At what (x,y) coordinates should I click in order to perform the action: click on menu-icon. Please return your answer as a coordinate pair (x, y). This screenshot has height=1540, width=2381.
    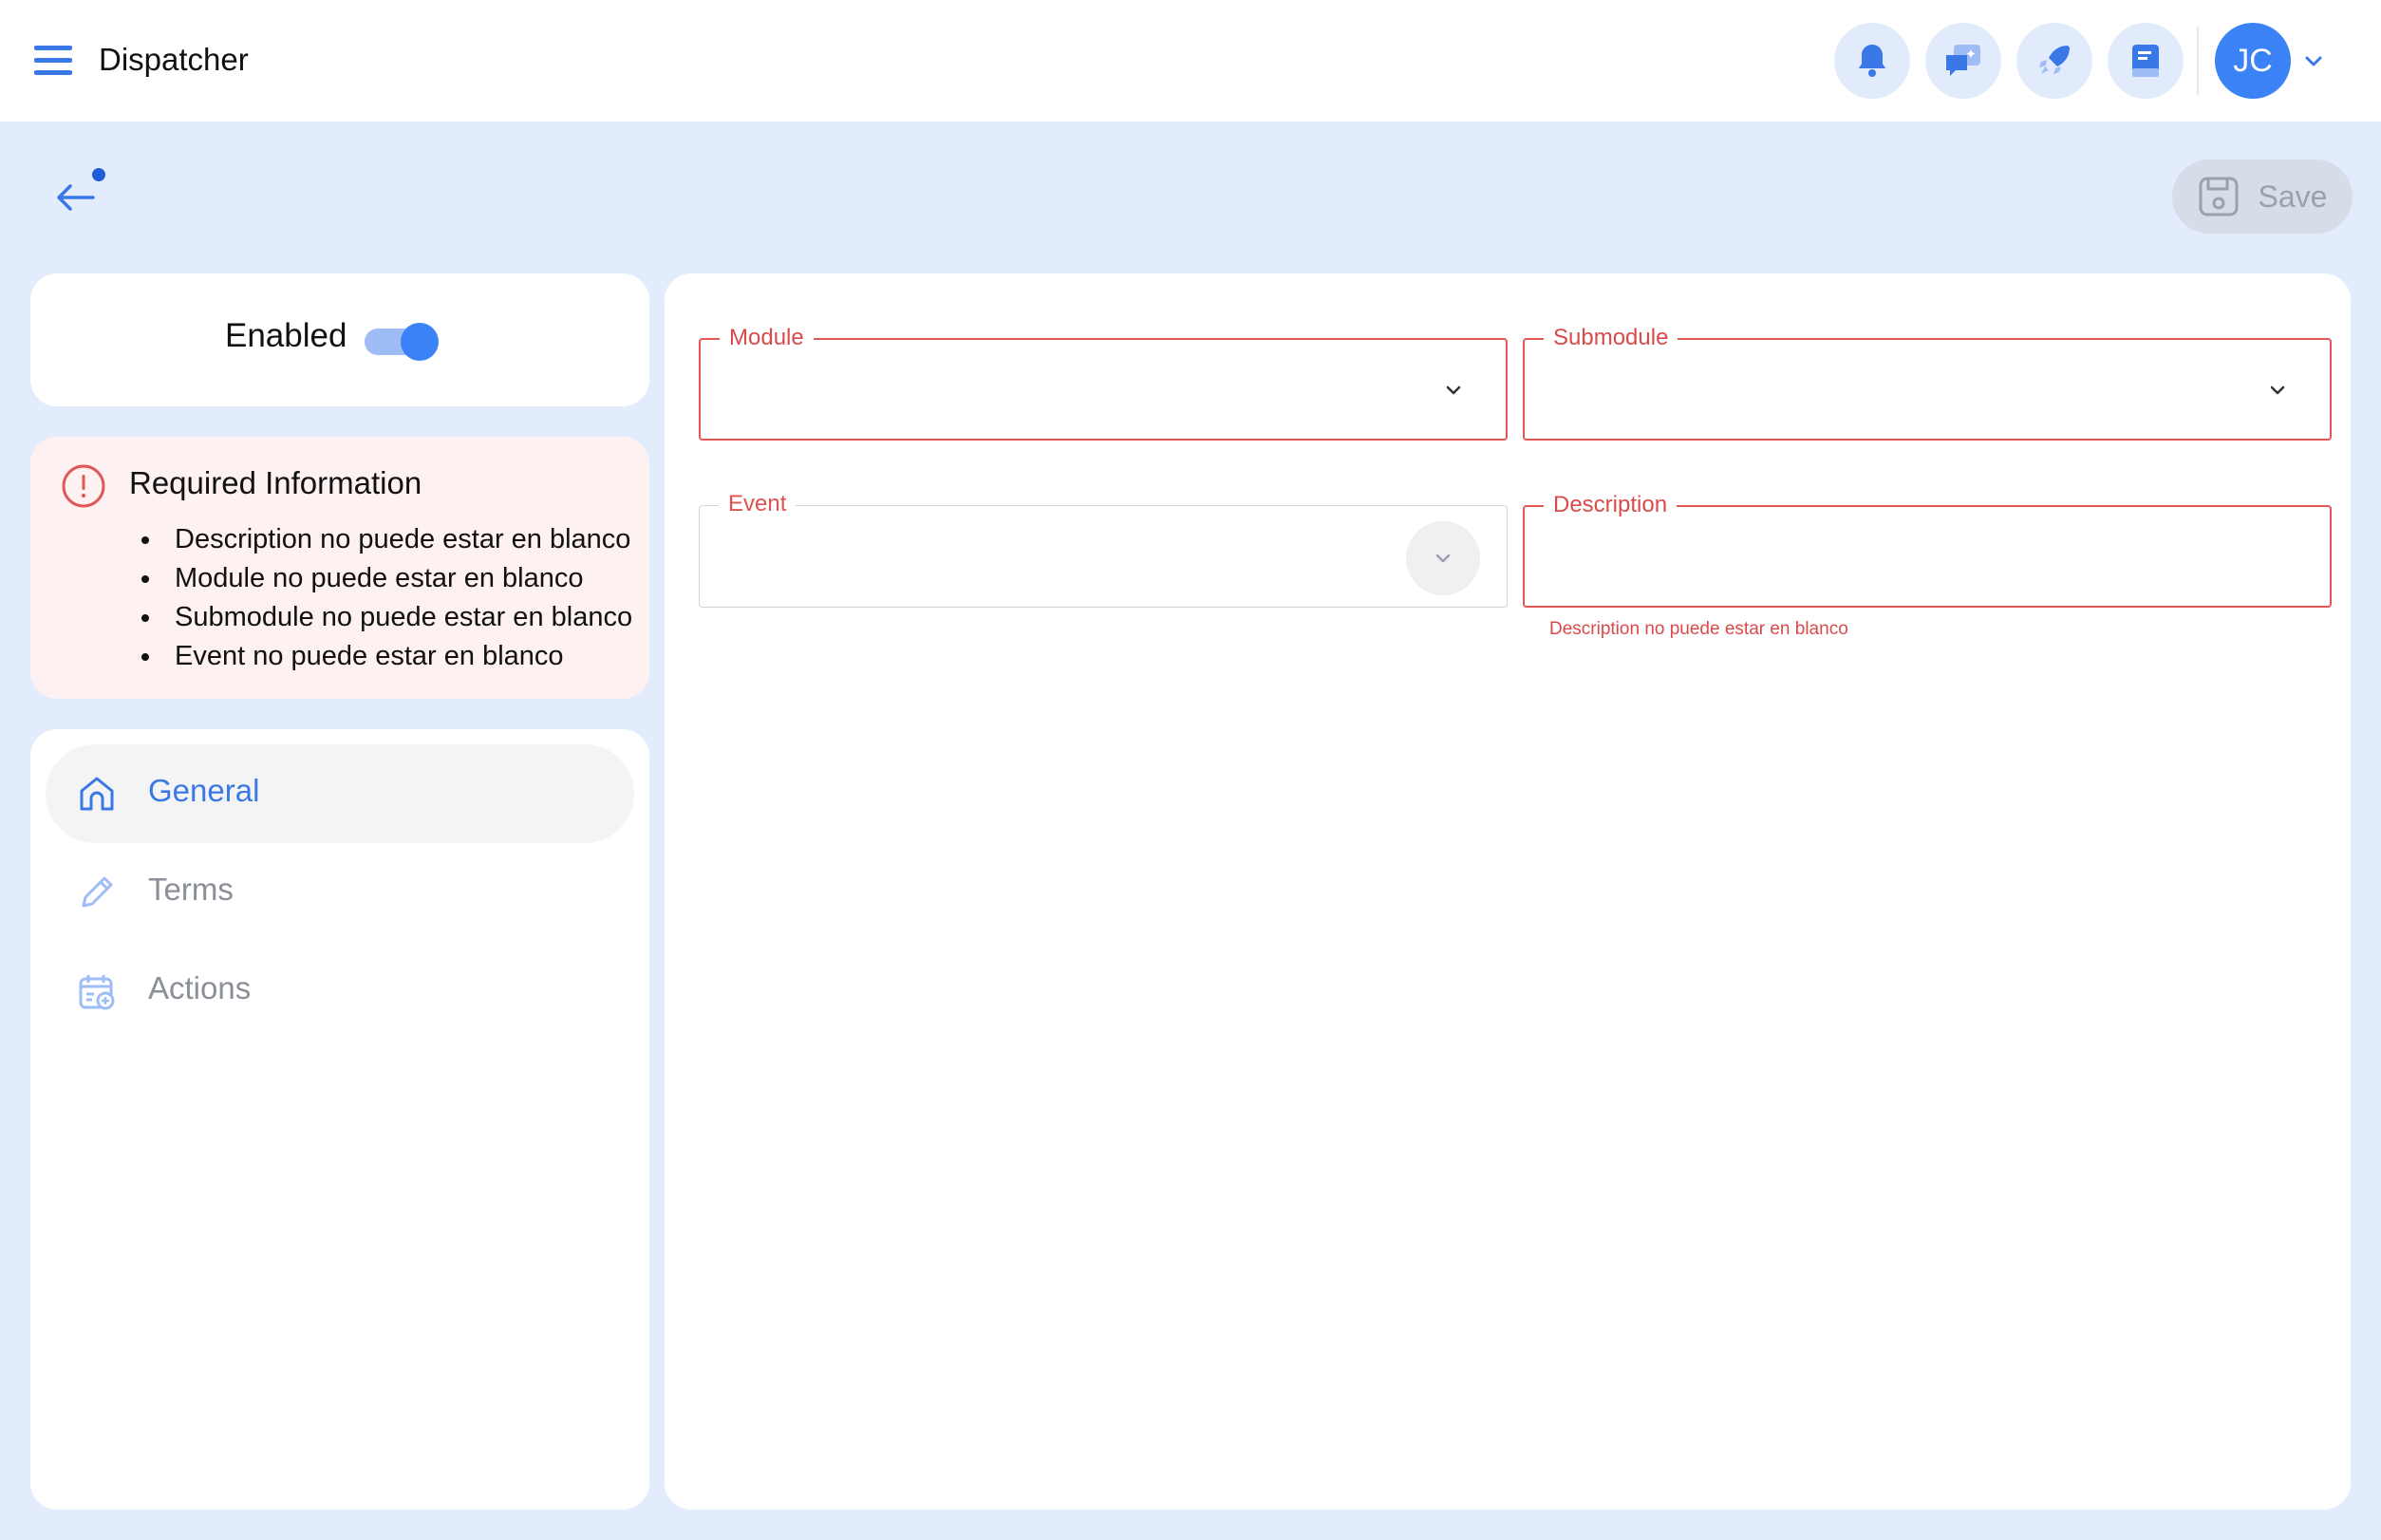
    Looking at the image, I should click on (53, 61).